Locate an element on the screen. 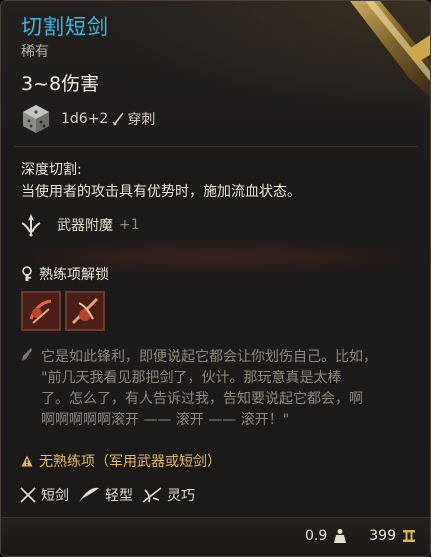 The width and height of the screenshot is (431, 557). tooltip-footer: 0.9 399 is located at coordinates (215, 536).